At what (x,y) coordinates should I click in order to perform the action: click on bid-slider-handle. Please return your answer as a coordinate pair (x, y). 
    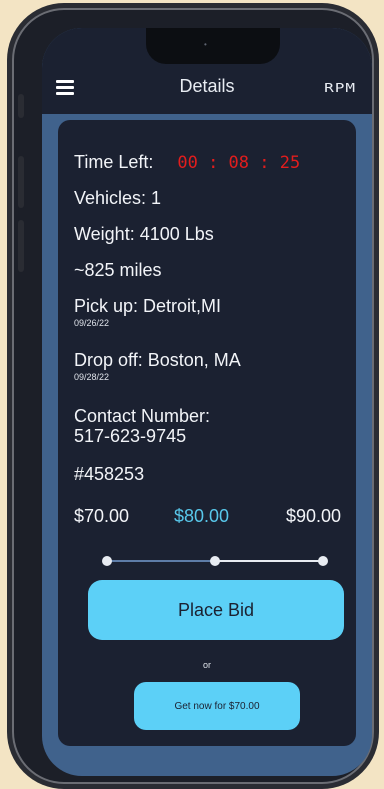
    Looking at the image, I should click on (215, 561).